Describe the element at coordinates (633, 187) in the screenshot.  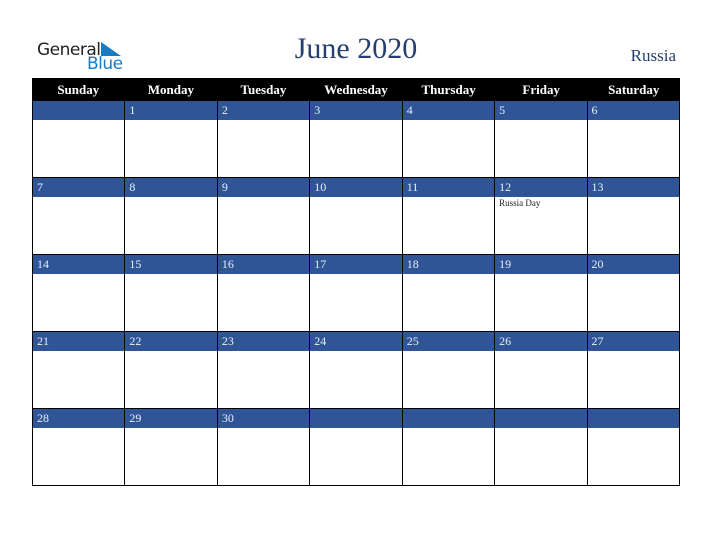
I see `date-number: 13` at that location.